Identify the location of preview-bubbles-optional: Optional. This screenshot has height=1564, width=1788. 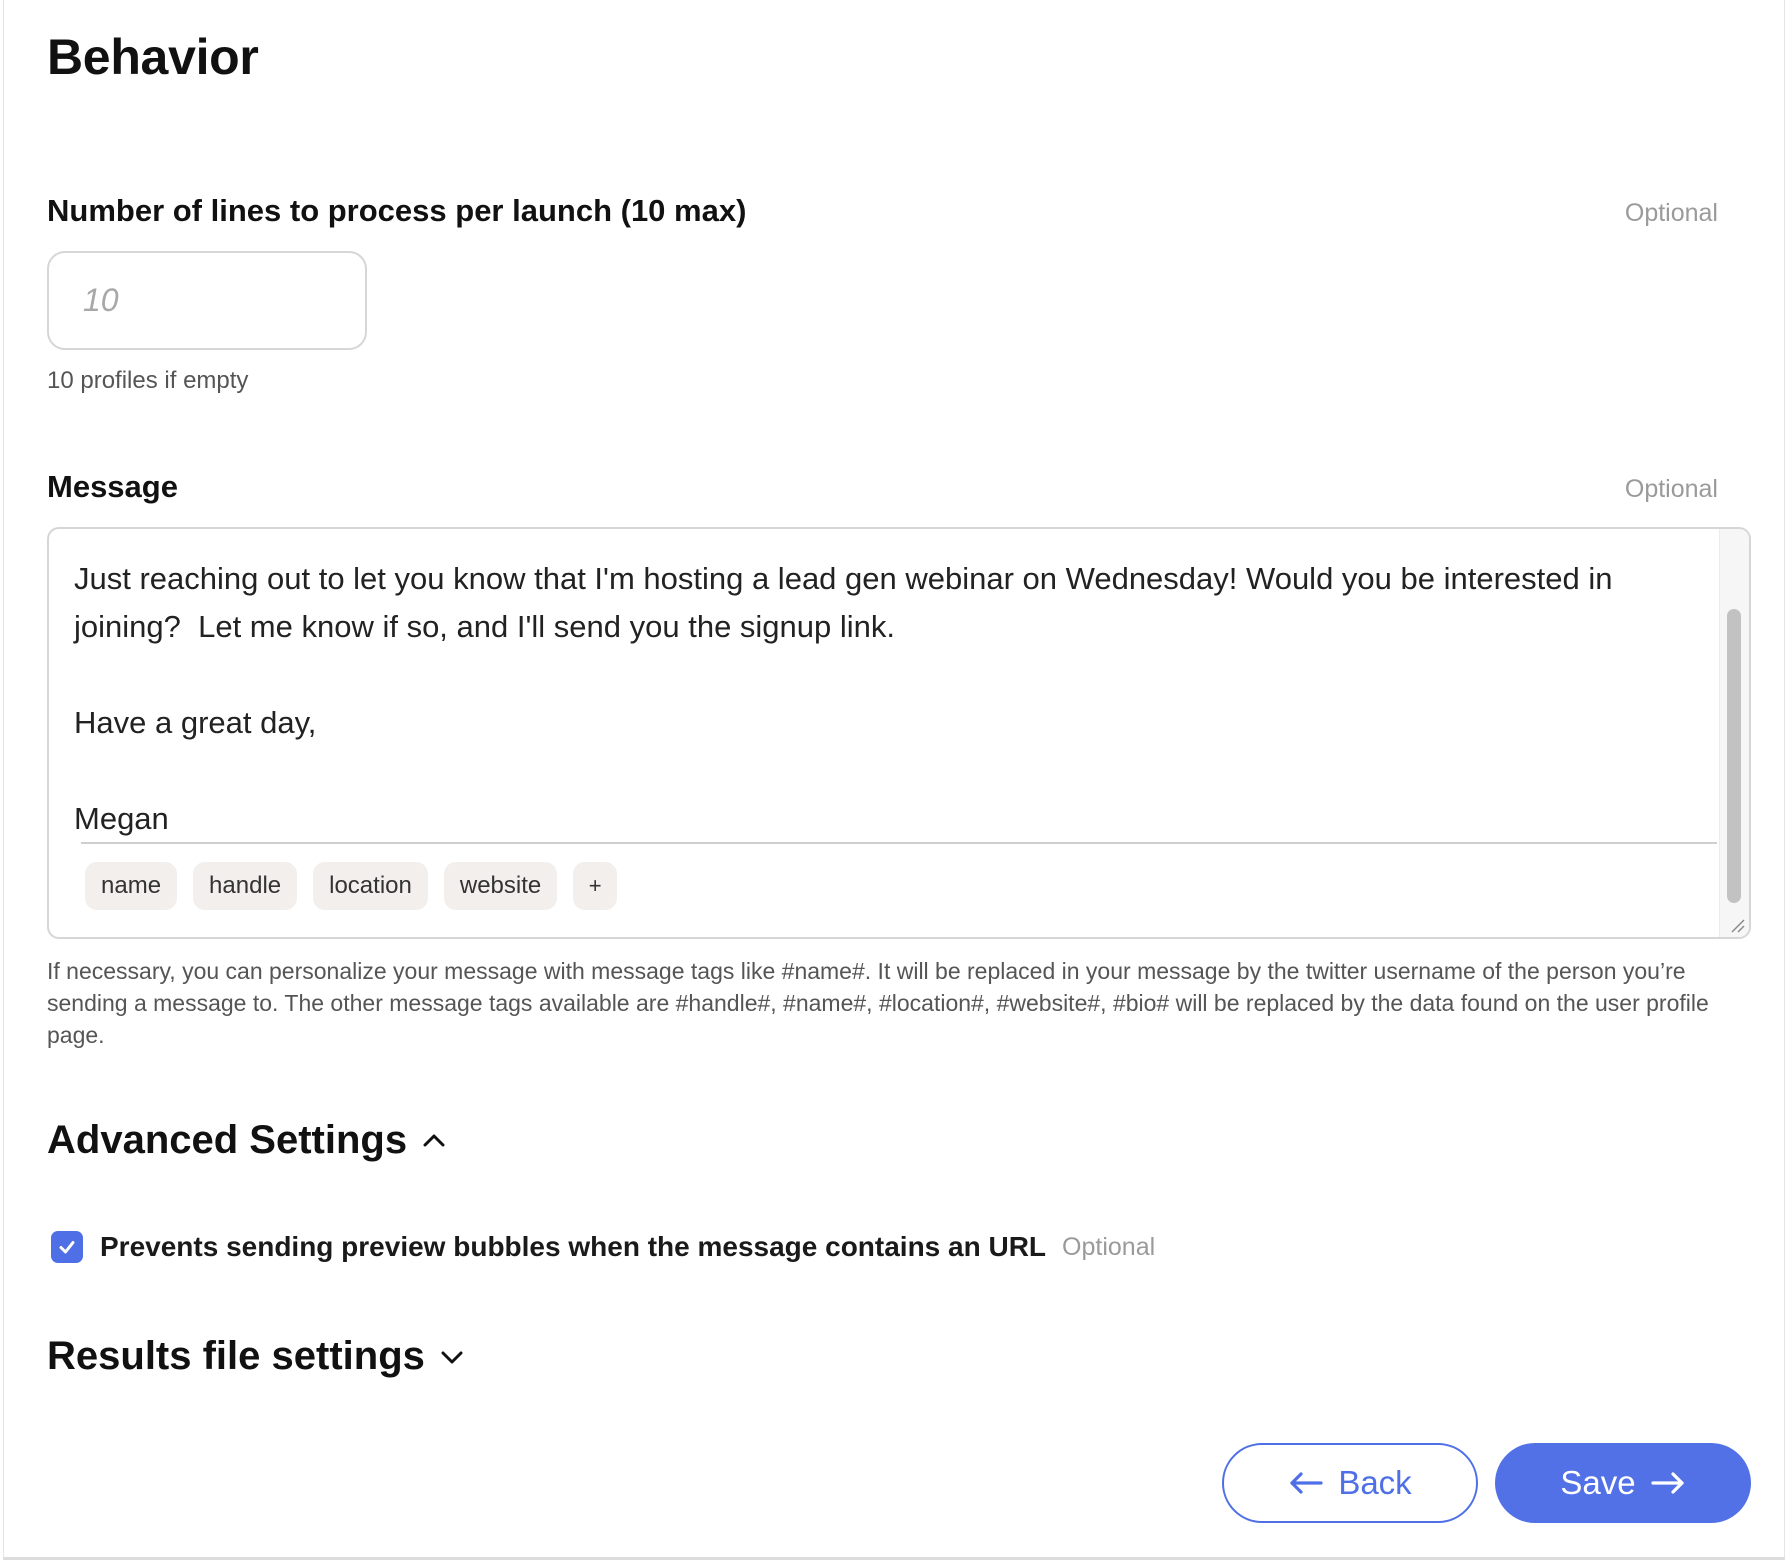
(1109, 1246).